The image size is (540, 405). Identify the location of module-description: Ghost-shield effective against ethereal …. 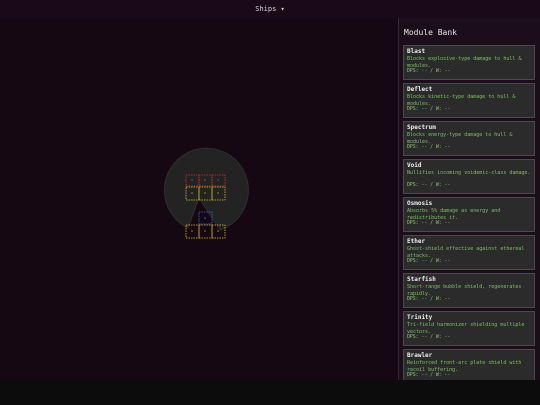
(466, 252).